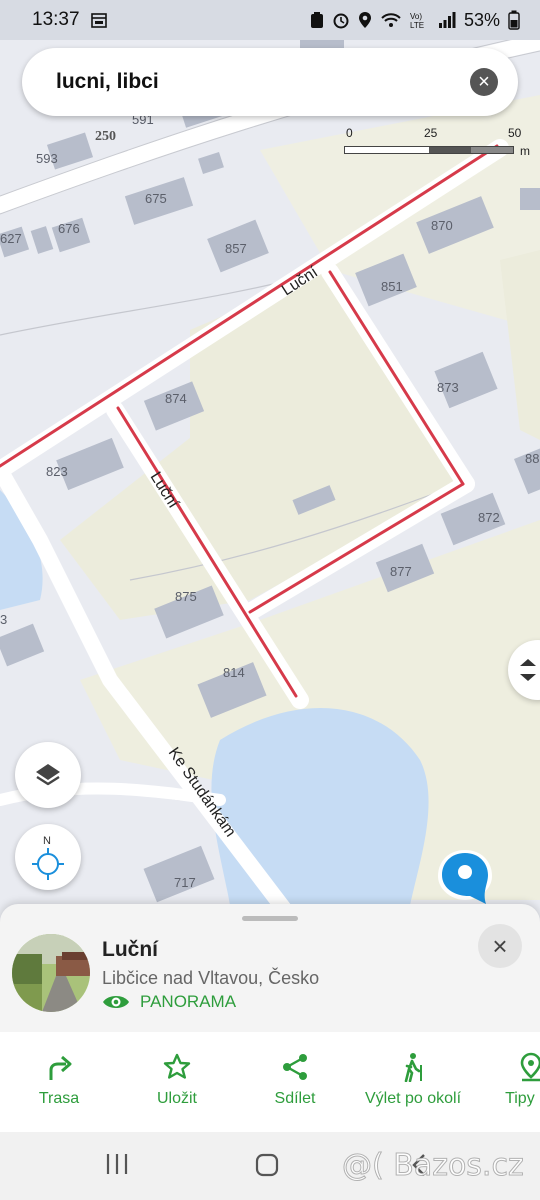 The height and width of the screenshot is (1200, 540). Describe the element at coordinates (525, 151) in the screenshot. I see `scale-unit: m` at that location.